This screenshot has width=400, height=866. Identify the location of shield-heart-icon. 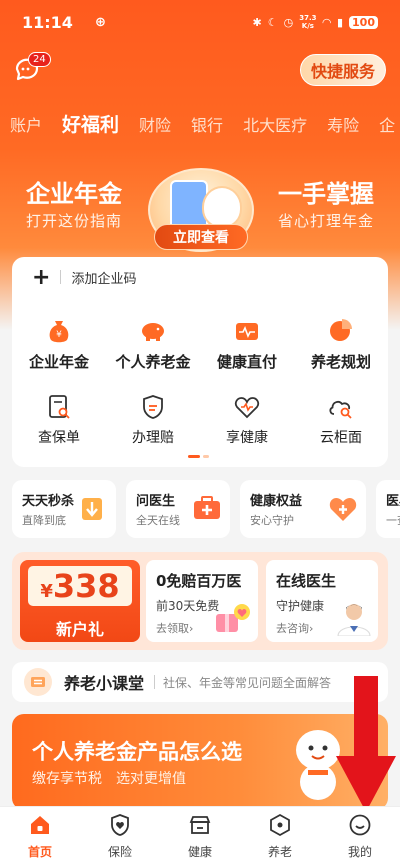
(120, 825).